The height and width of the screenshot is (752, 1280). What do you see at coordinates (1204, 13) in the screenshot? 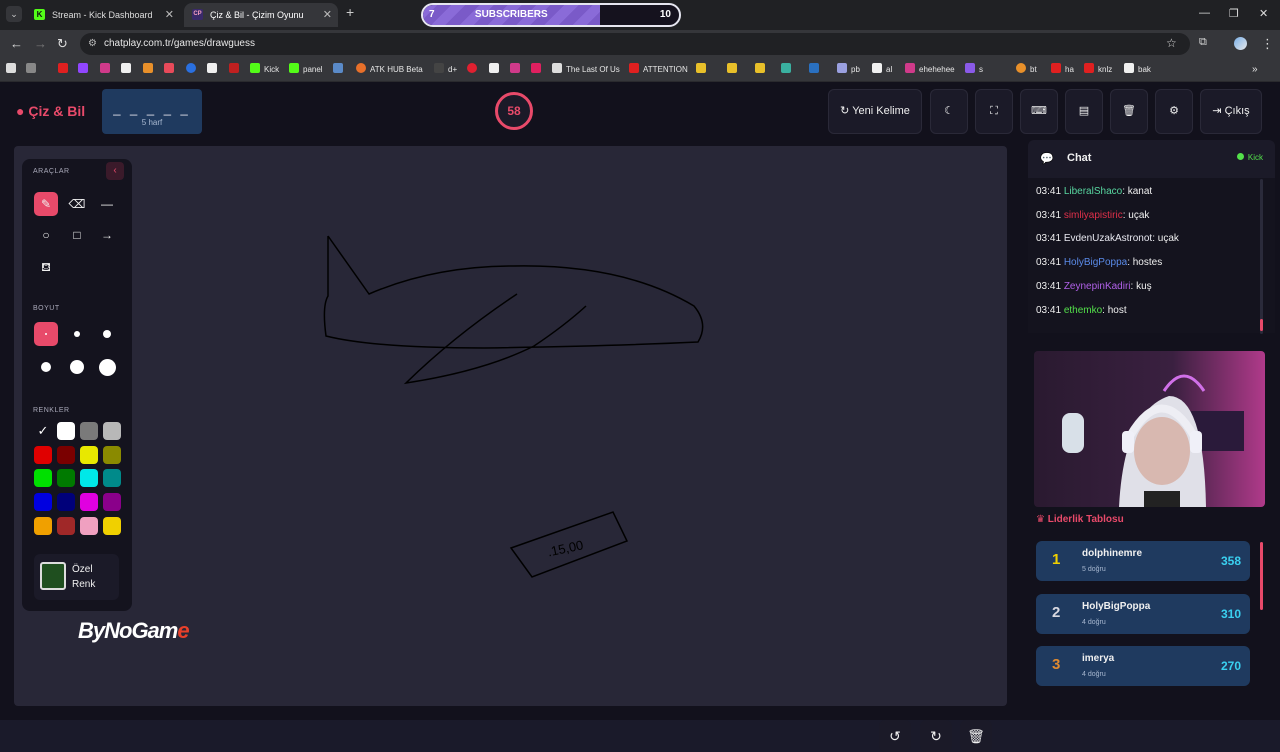
I see `minimize-icon: —` at bounding box center [1204, 13].